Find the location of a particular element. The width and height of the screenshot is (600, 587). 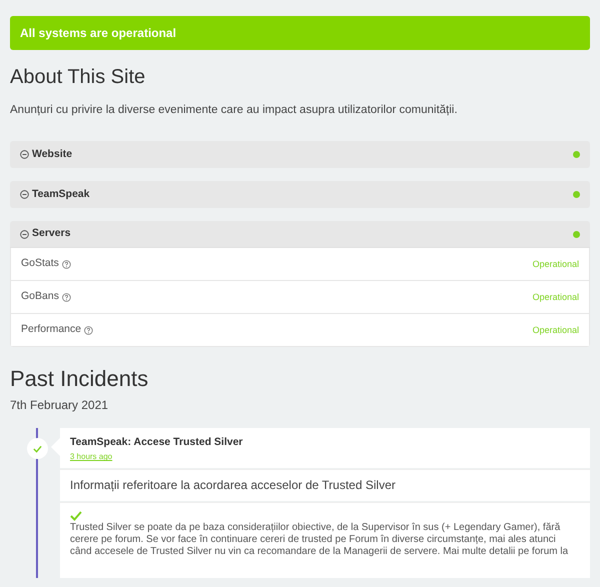

component-name: GoStats is located at coordinates (40, 264).